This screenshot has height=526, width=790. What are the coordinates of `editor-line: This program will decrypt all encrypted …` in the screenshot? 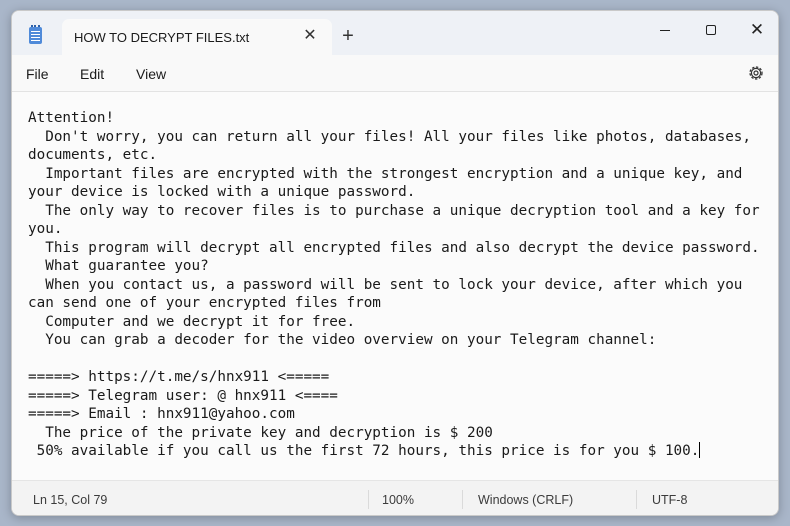 It's located at (394, 247).